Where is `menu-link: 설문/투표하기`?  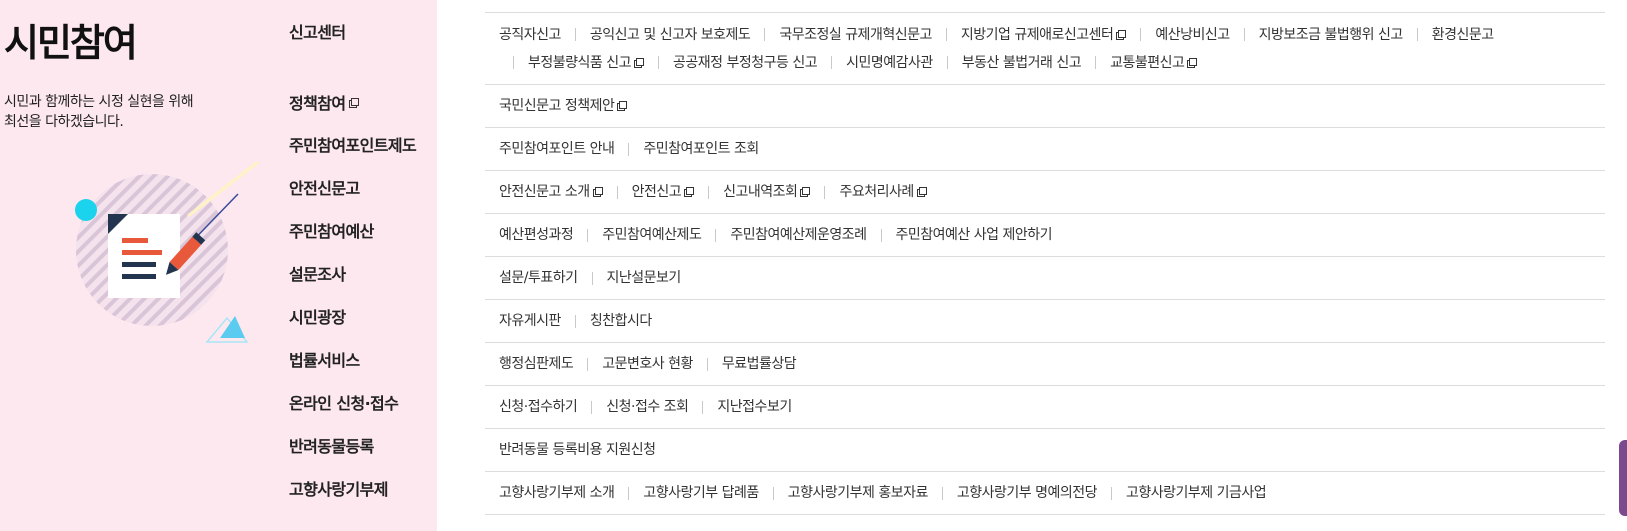
menu-link: 설문/투표하기 is located at coordinates (538, 278).